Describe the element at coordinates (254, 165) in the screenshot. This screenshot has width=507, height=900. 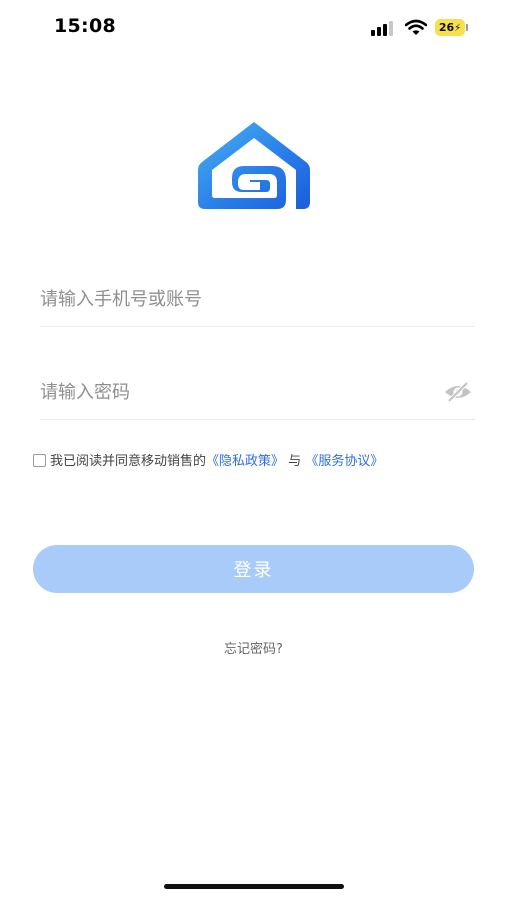
I see `app-logo-house-icon` at that location.